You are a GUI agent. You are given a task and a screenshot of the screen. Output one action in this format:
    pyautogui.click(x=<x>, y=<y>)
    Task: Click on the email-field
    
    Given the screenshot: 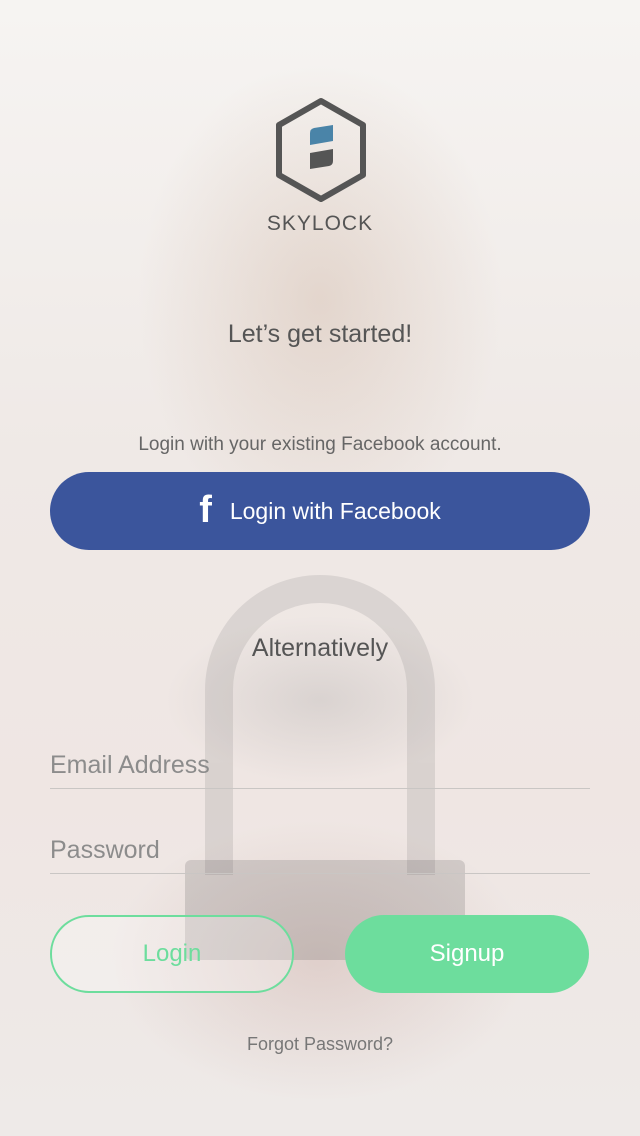 What is the action you would take?
    pyautogui.click(x=320, y=765)
    